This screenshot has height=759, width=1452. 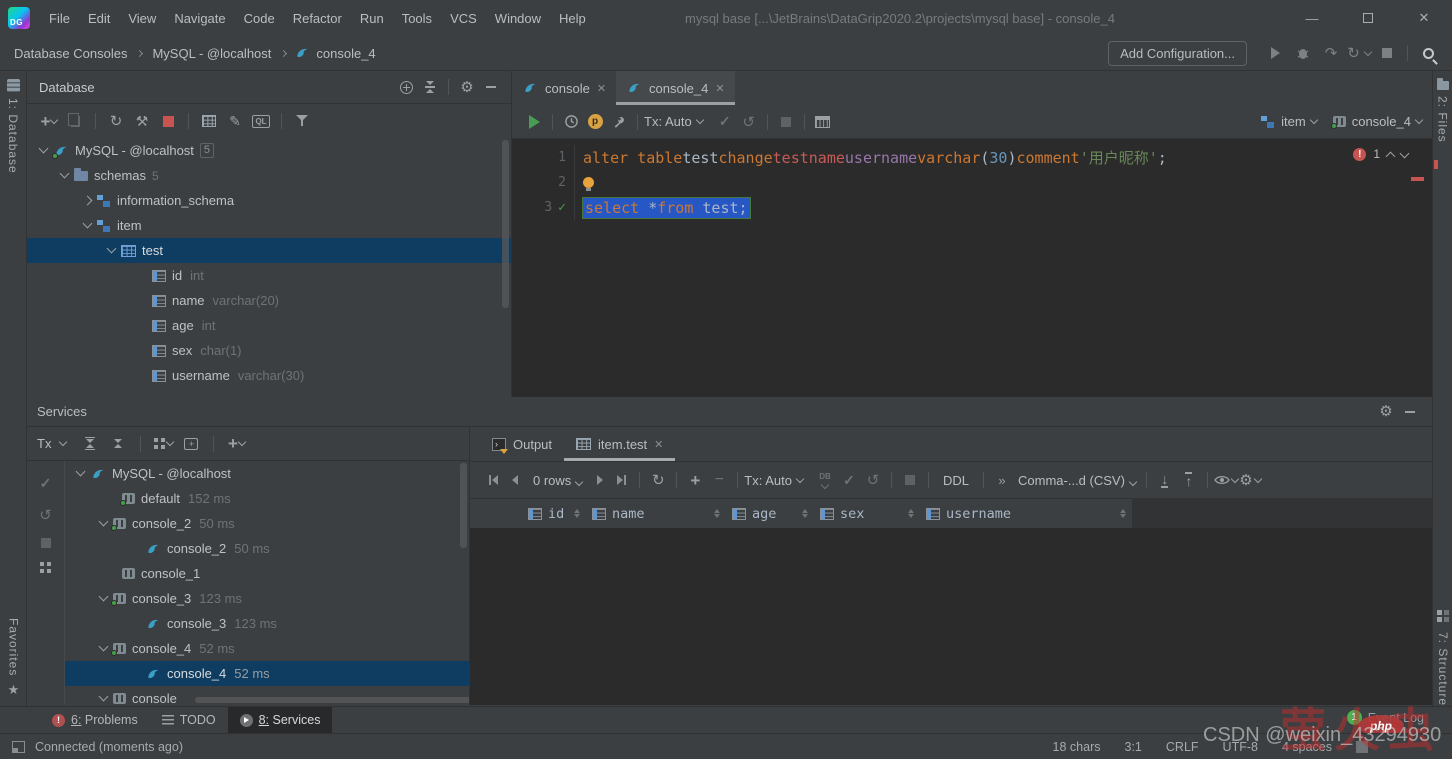 What do you see at coordinates (719, 480) in the screenshot?
I see `delete-row-button: −` at bounding box center [719, 480].